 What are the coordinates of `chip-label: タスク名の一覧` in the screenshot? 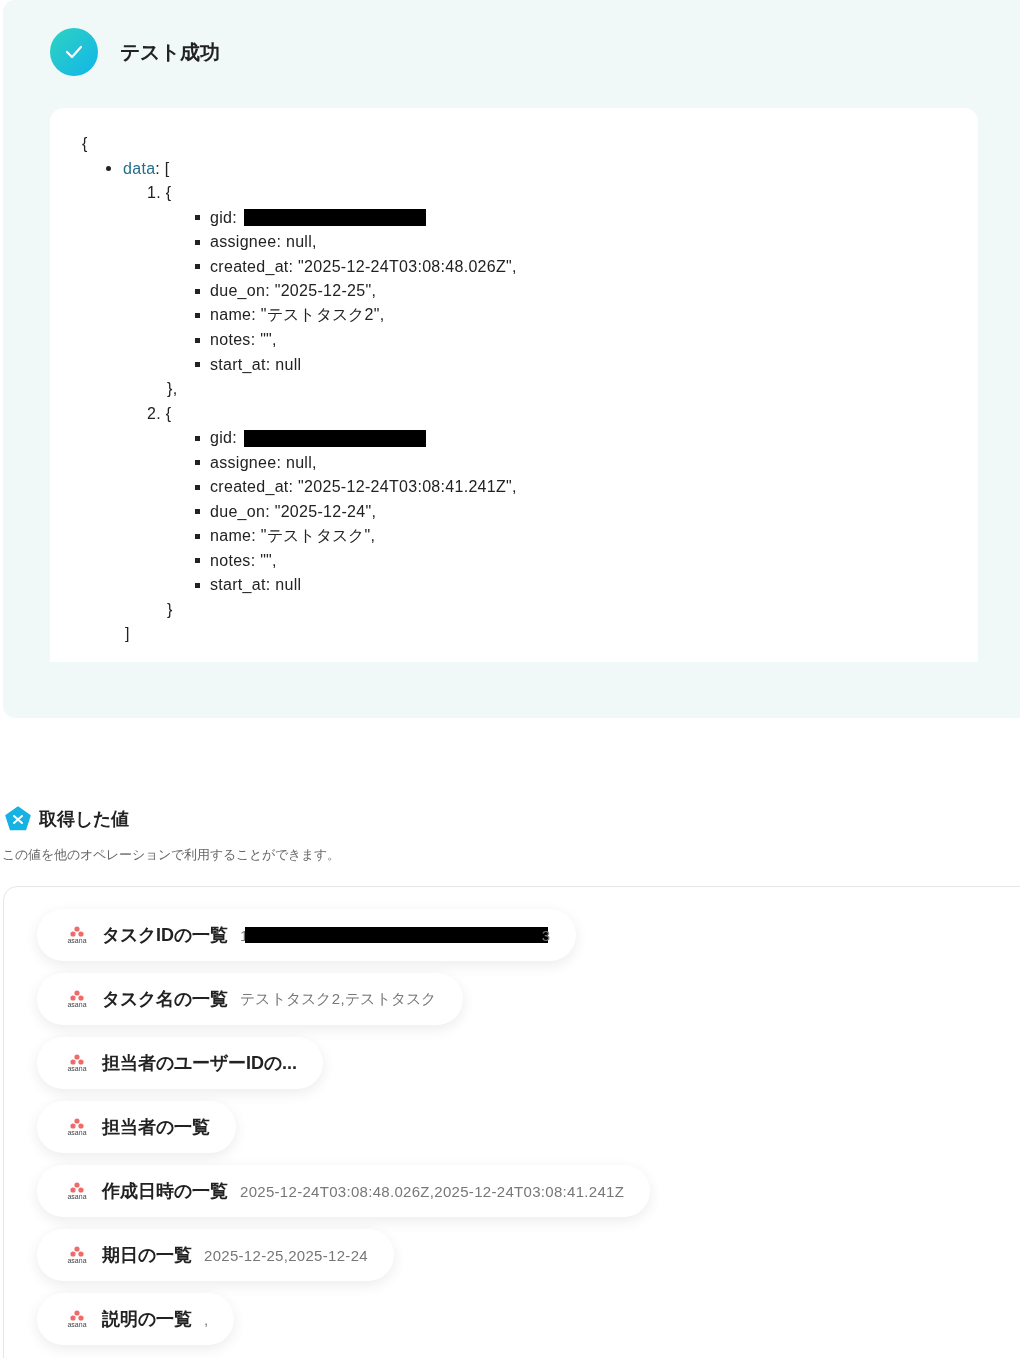 It's located at (165, 999).